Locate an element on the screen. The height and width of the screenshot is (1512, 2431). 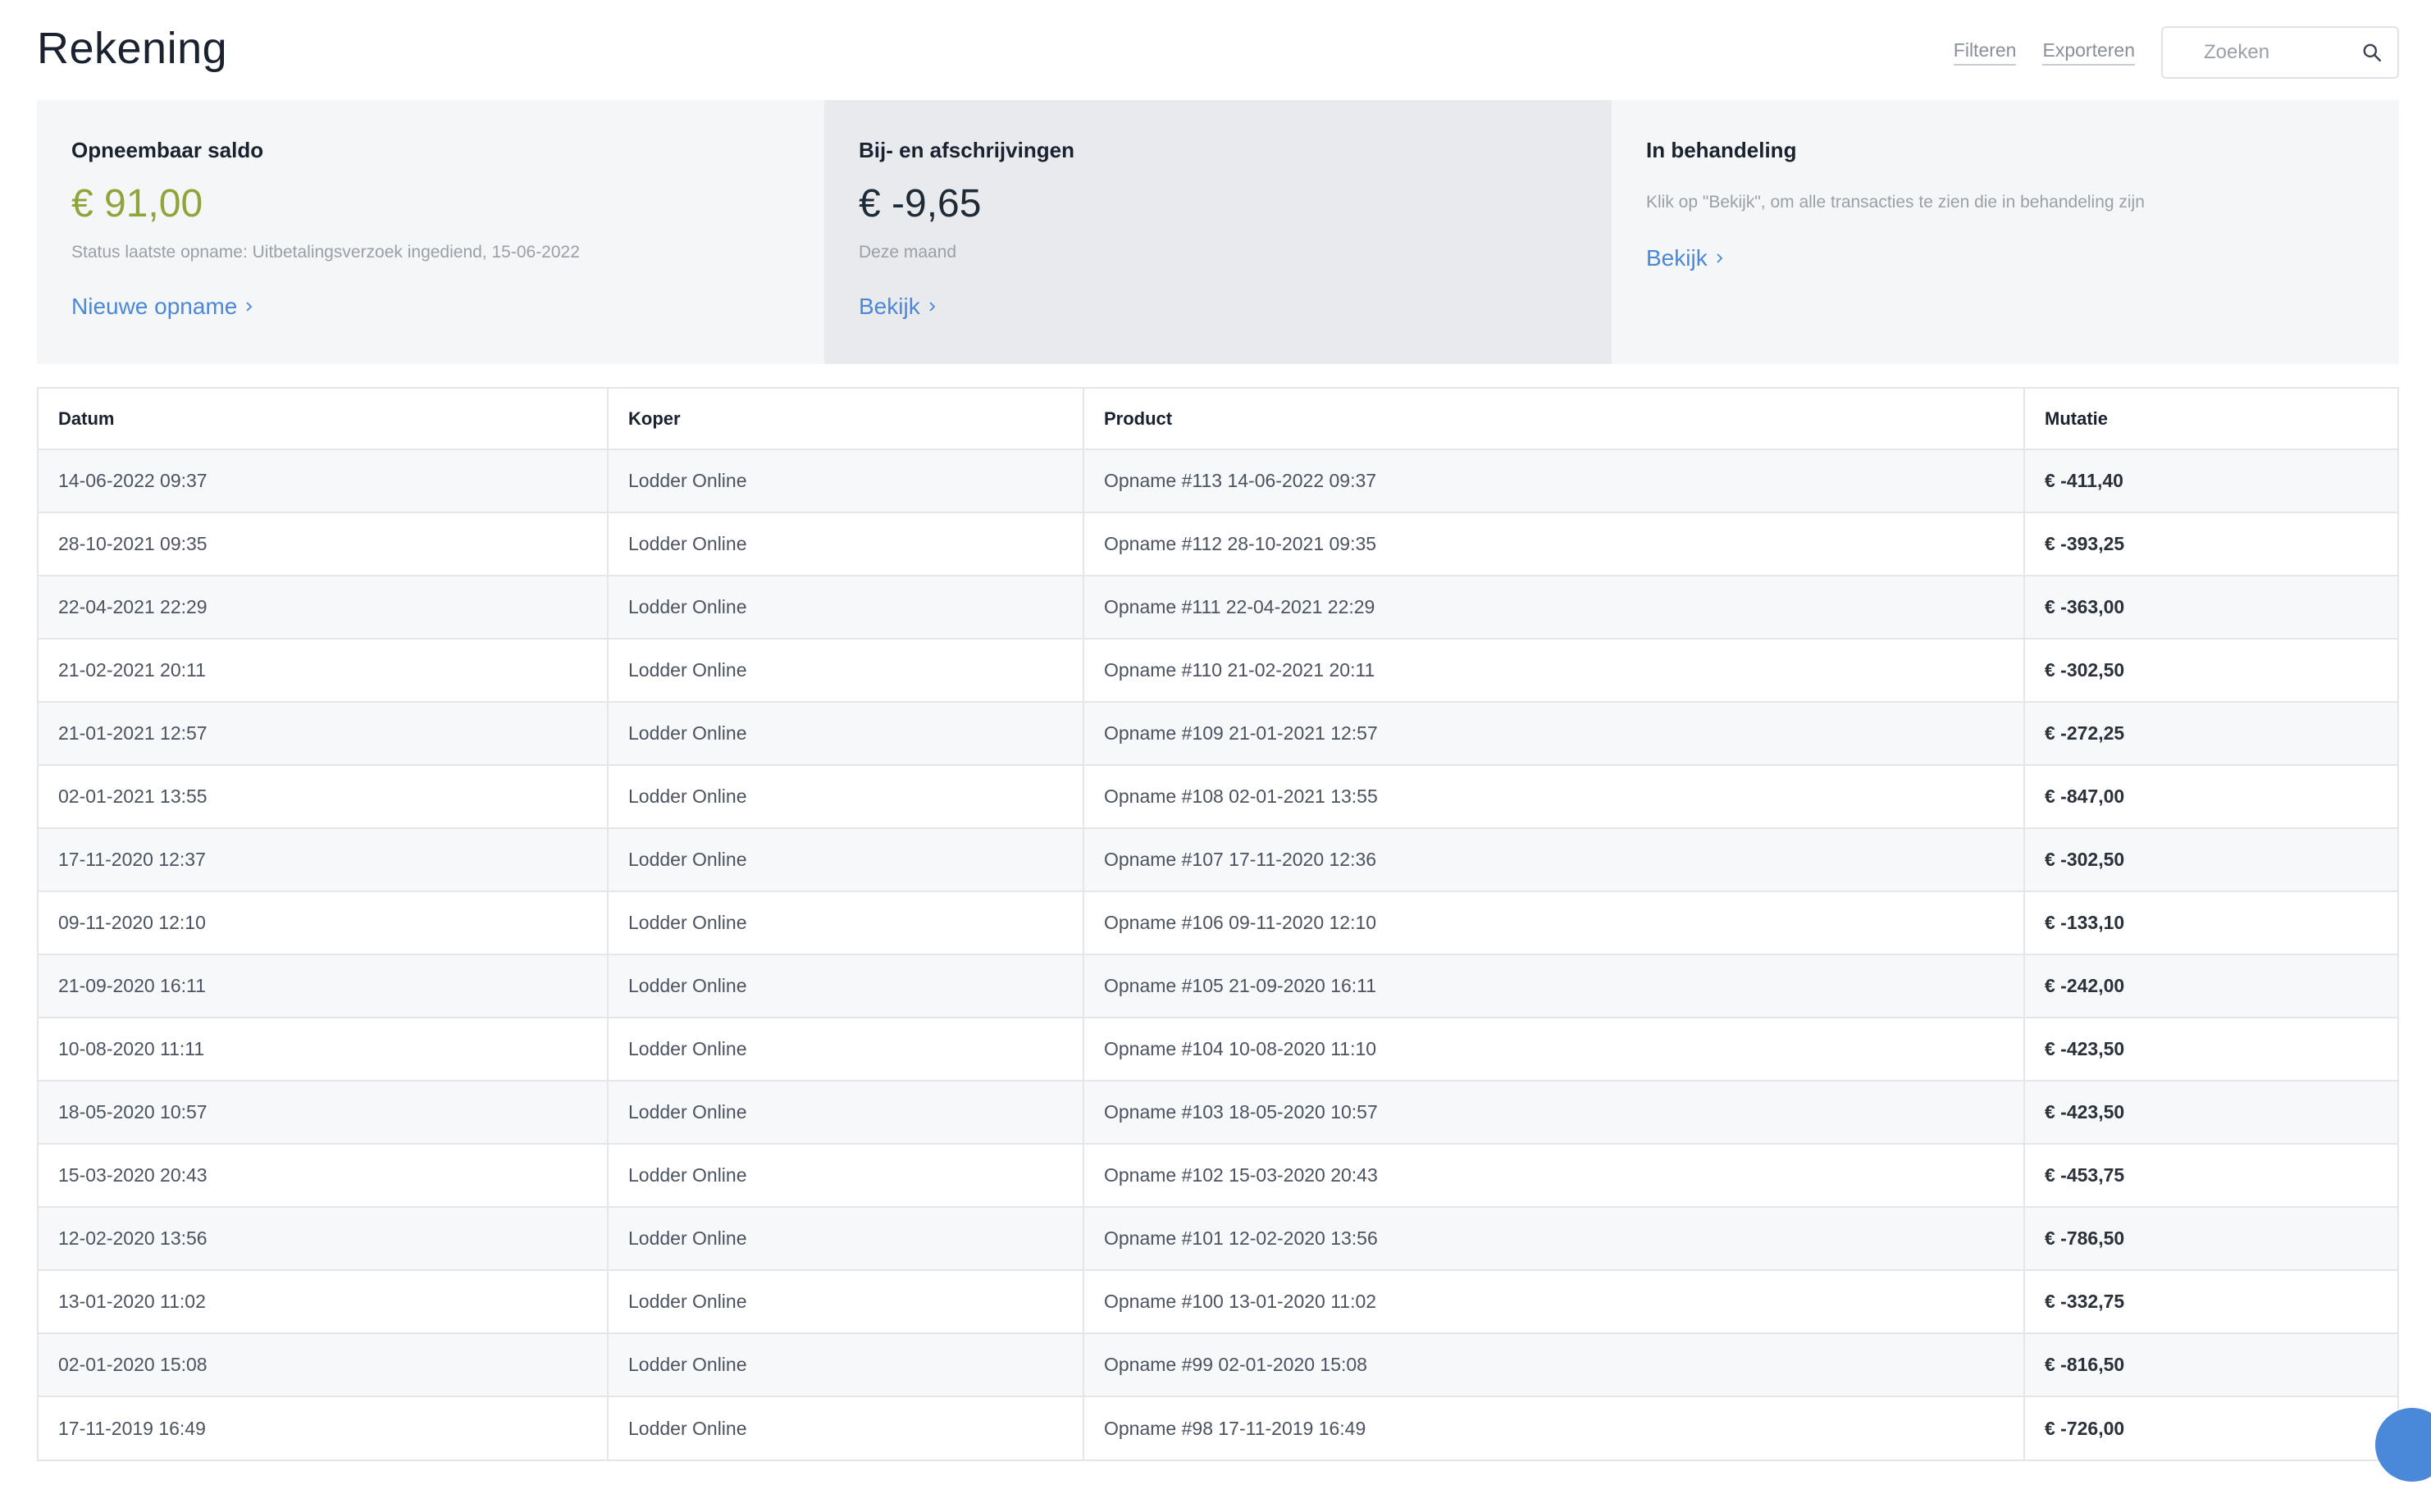
cell-product: Opname #101 12-02-2020 13:56 is located at coordinates (1554, 1238).